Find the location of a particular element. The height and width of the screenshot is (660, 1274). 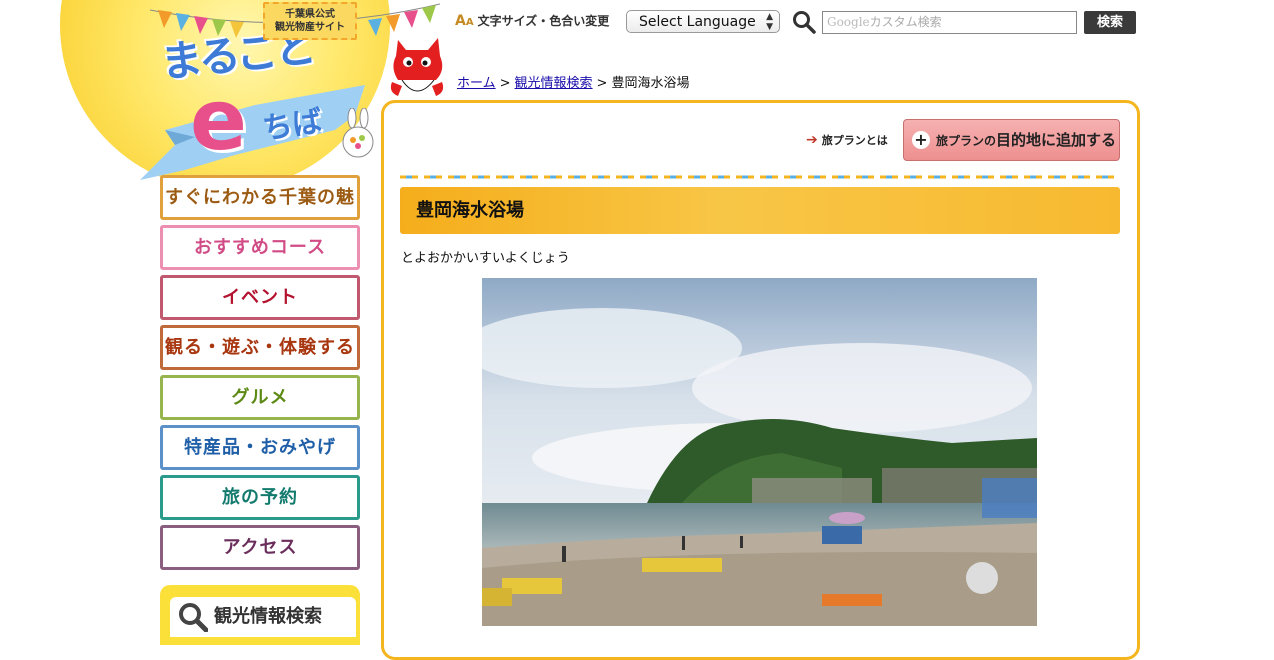

official-site-badge: 千葉県公式 観光物産サイト is located at coordinates (310, 21).